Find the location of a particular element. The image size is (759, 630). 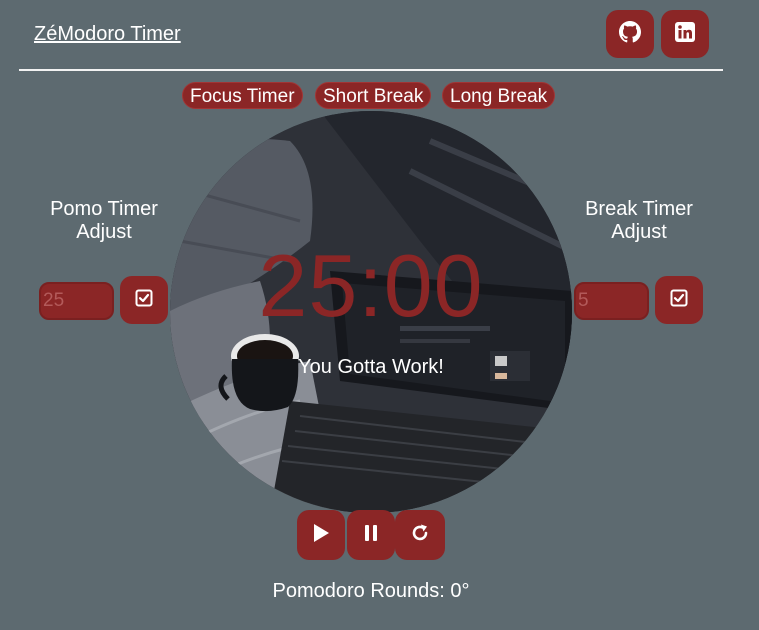

pomo-adjust-label-line1: Pomo Timer is located at coordinates (104, 209).